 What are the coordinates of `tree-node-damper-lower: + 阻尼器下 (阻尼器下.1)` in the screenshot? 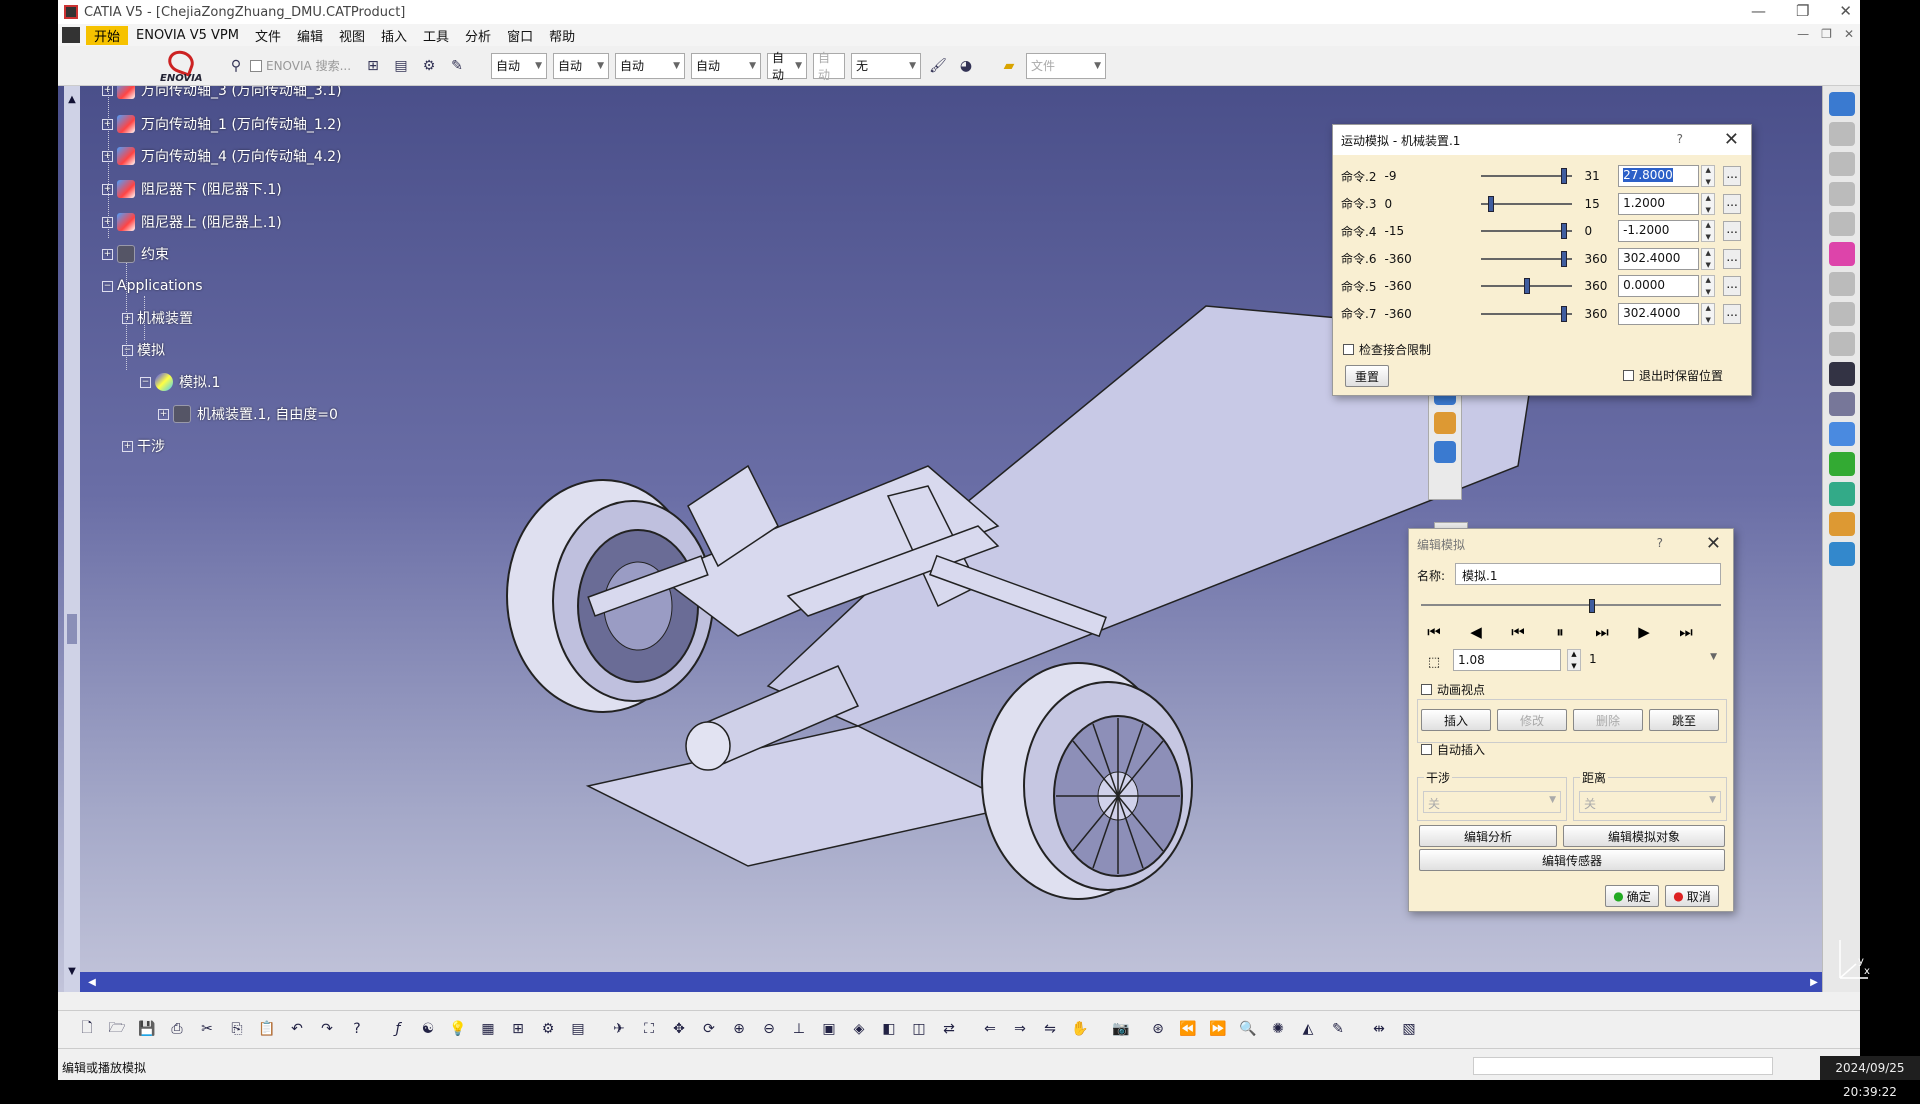 It's located at (192, 189).